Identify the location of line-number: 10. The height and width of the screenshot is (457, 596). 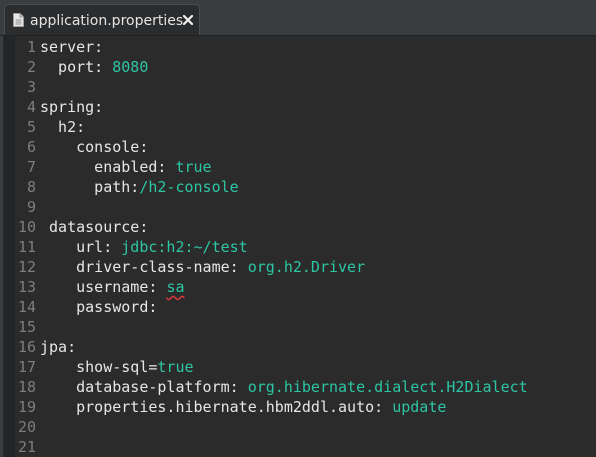
(26, 227).